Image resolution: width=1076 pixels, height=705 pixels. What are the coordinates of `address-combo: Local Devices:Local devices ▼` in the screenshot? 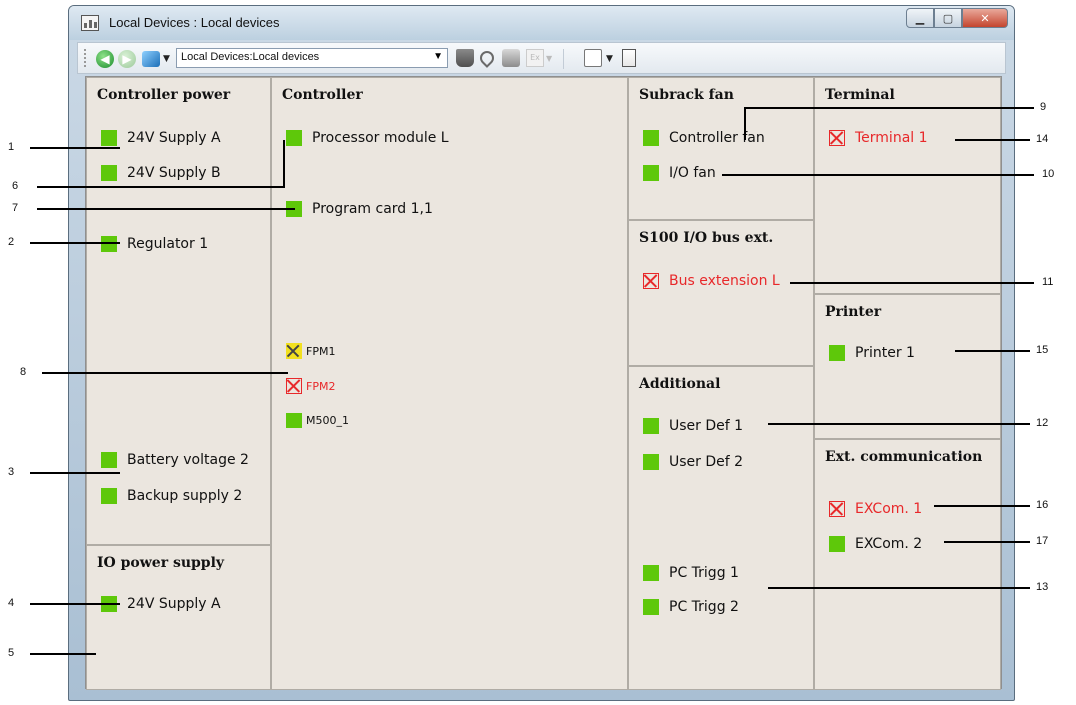 It's located at (312, 58).